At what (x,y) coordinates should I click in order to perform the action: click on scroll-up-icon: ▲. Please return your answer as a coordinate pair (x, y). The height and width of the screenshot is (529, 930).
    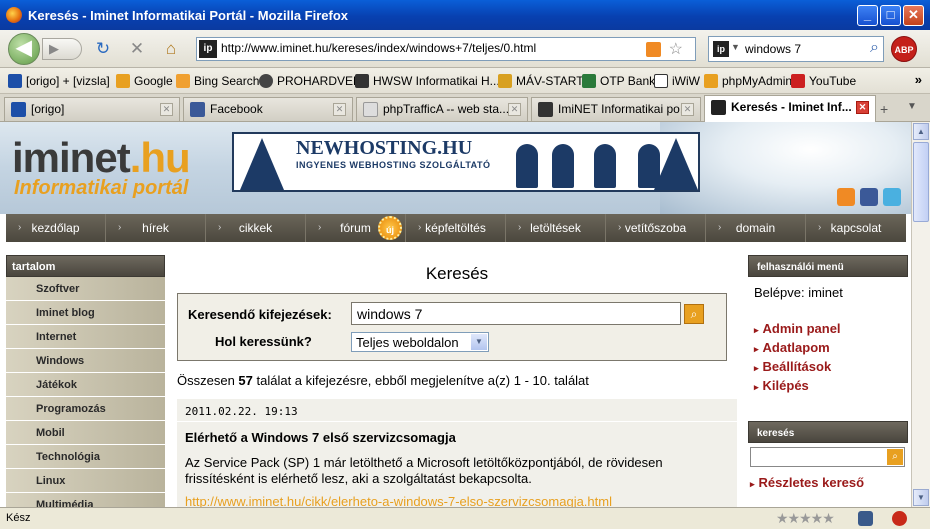
    Looking at the image, I should click on (921, 131).